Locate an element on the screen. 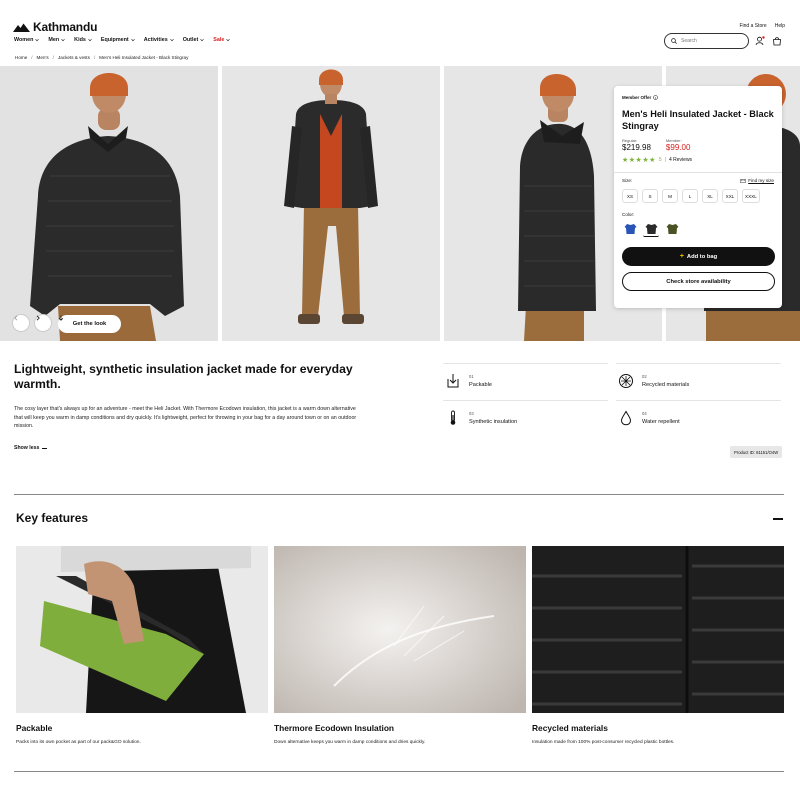 Image resolution: width=800 pixels, height=800 pixels. gallery-prev-button is located at coordinates (21, 323).